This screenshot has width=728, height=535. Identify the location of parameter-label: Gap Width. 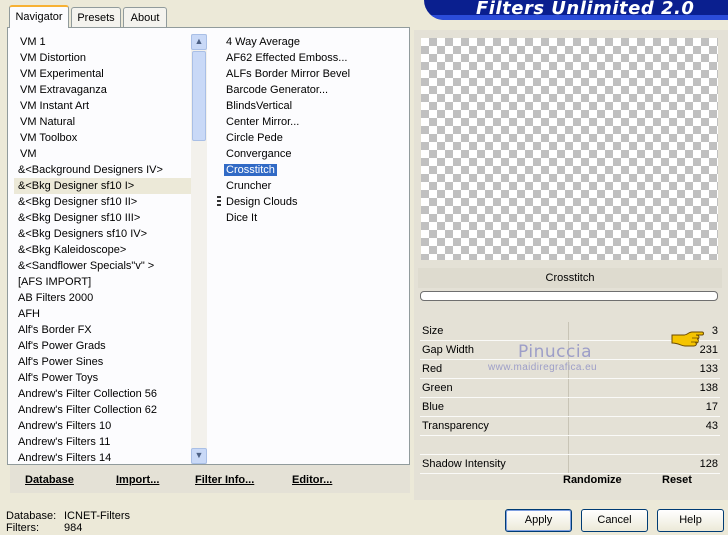
(448, 350).